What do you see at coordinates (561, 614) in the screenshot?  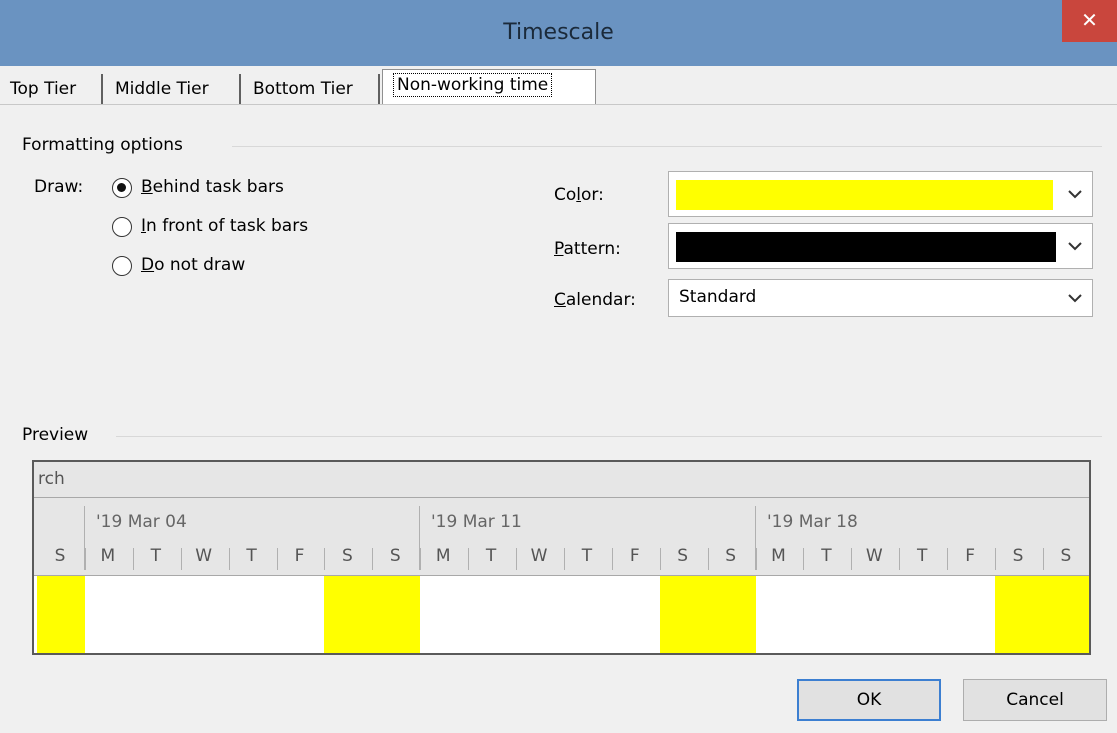 I see `preview-bars-area` at bounding box center [561, 614].